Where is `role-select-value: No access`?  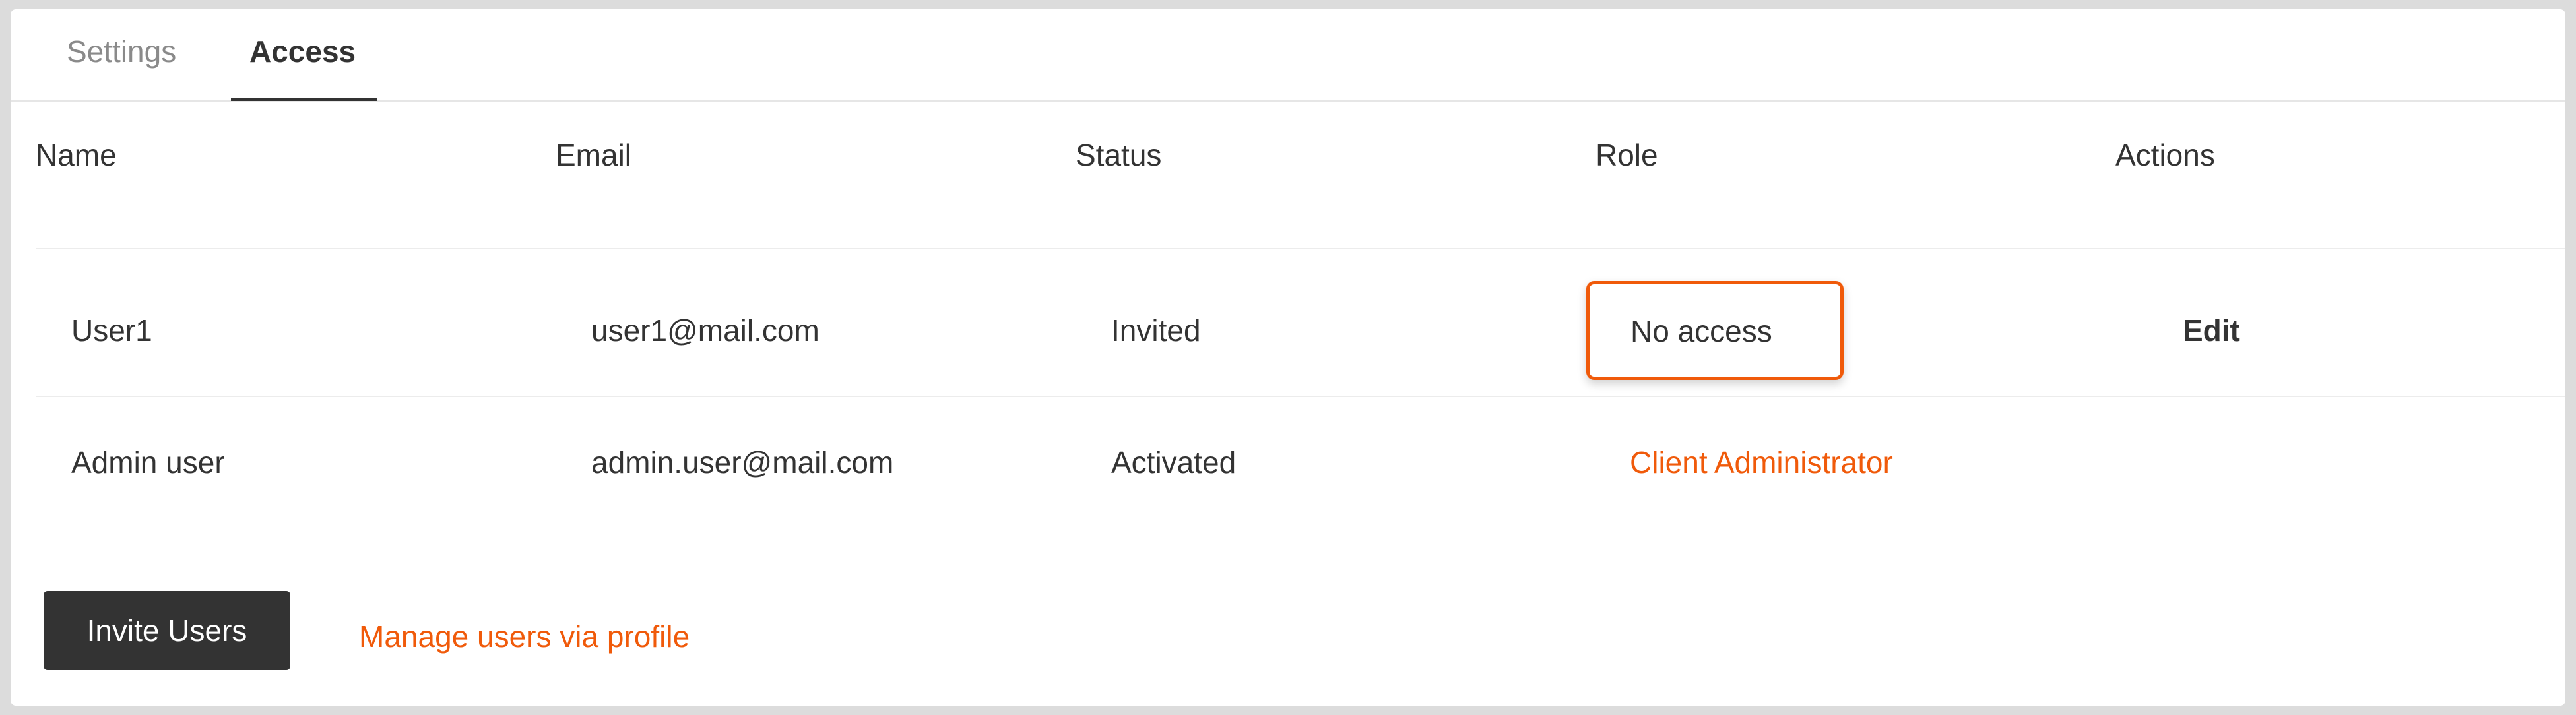 role-select-value: No access is located at coordinates (1701, 331).